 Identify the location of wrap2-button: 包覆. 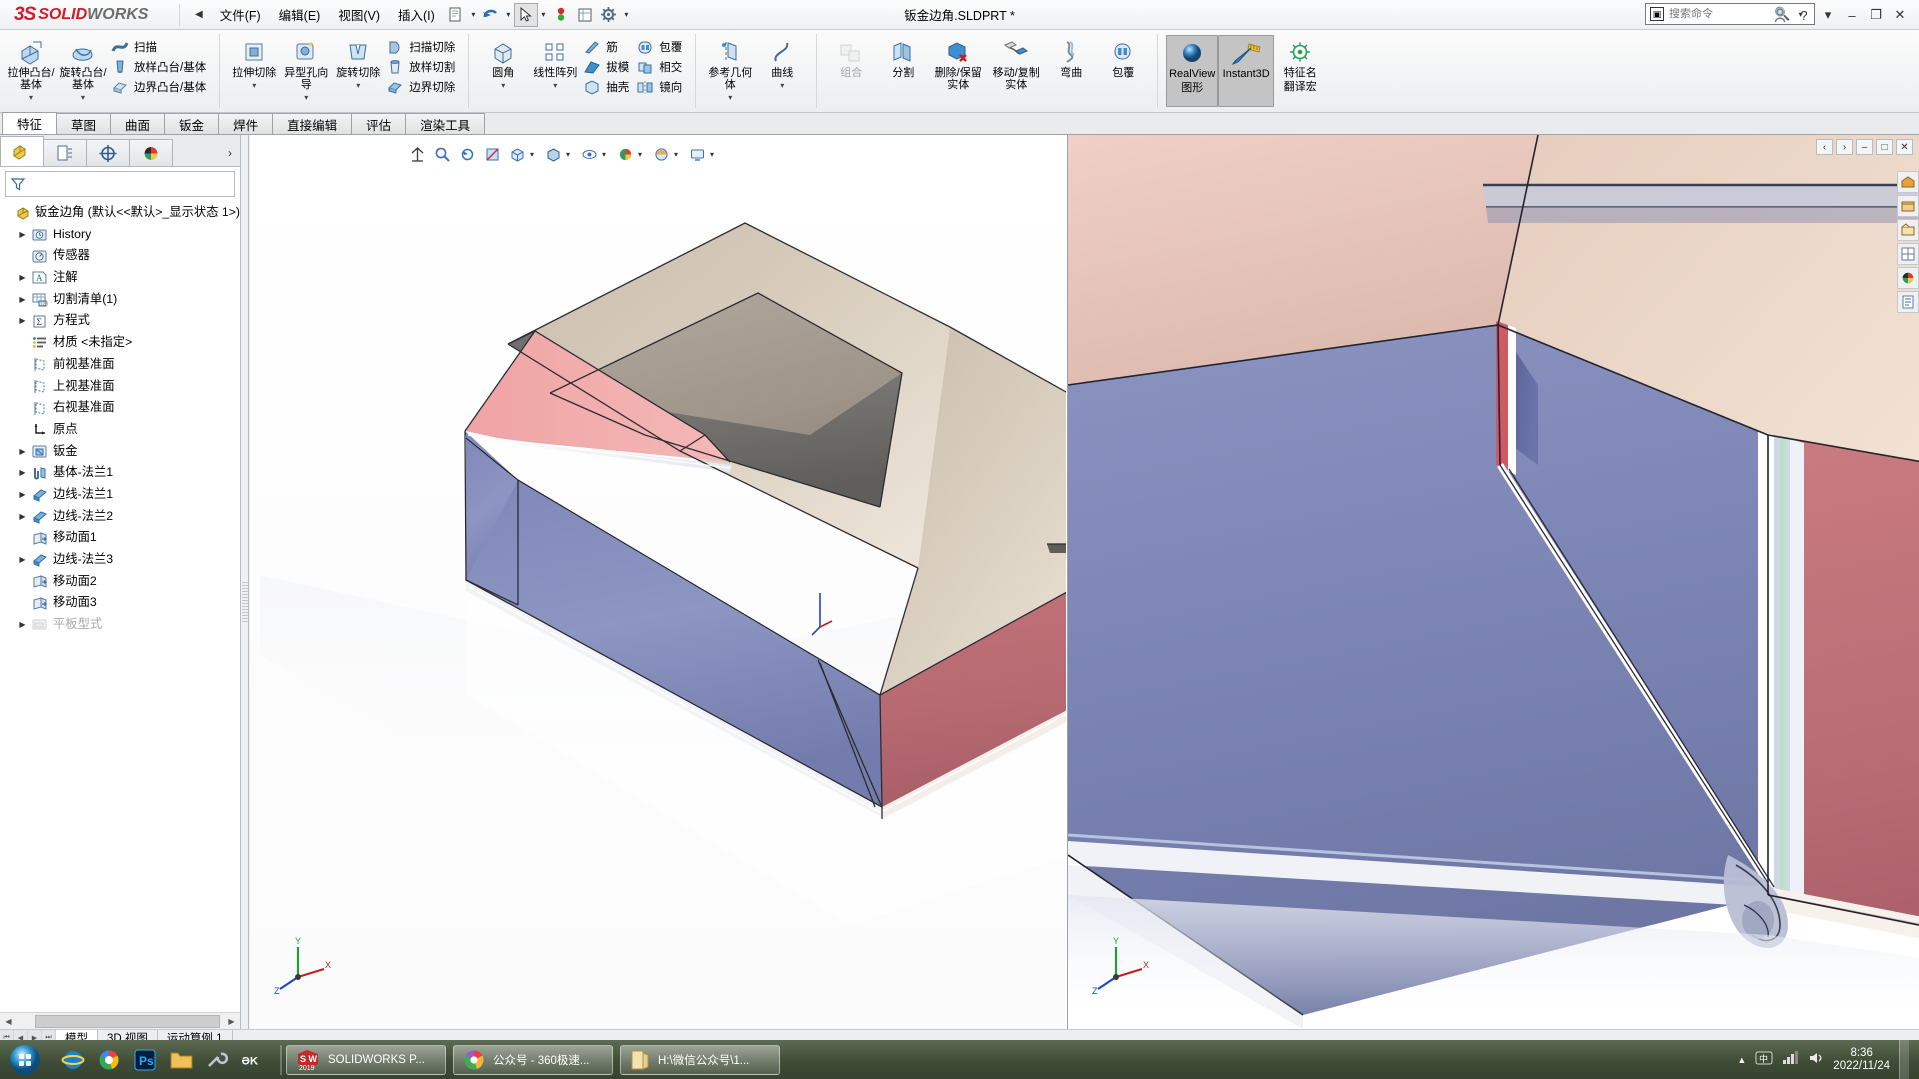
(1123, 56).